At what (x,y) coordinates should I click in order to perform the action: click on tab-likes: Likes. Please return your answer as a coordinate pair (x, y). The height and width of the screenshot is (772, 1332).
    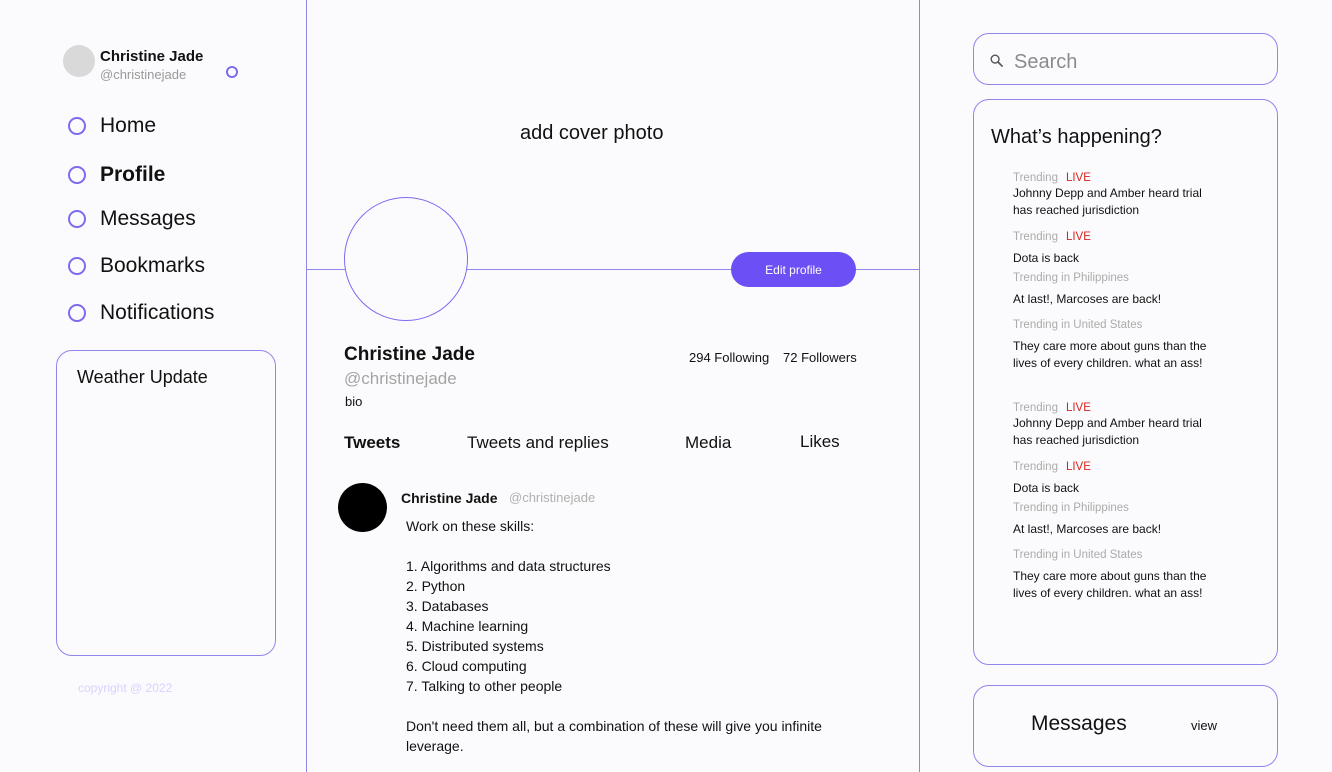
    Looking at the image, I should click on (820, 442).